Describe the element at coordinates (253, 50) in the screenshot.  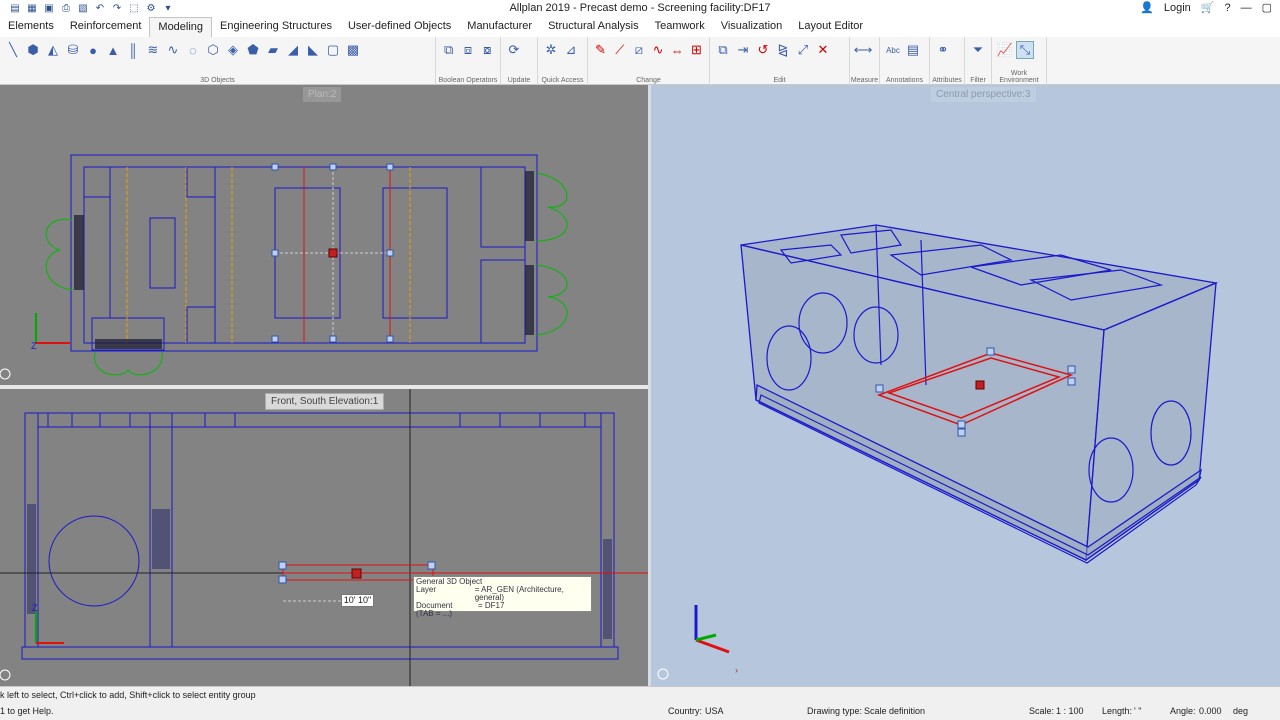
I see `loft-icon: ⬟` at that location.